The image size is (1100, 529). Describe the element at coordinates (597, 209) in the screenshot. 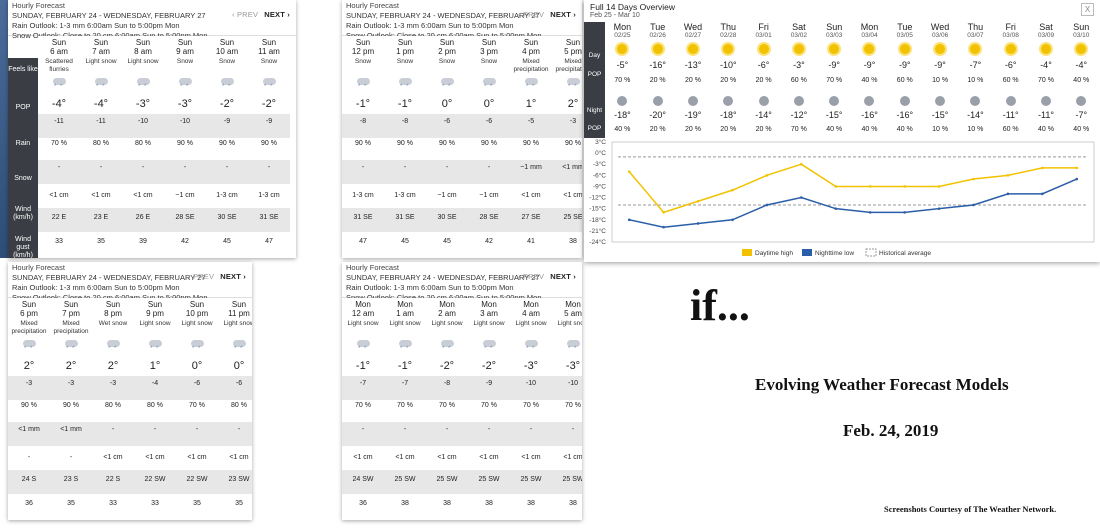

I see `y-tick-label: -15°C` at that location.